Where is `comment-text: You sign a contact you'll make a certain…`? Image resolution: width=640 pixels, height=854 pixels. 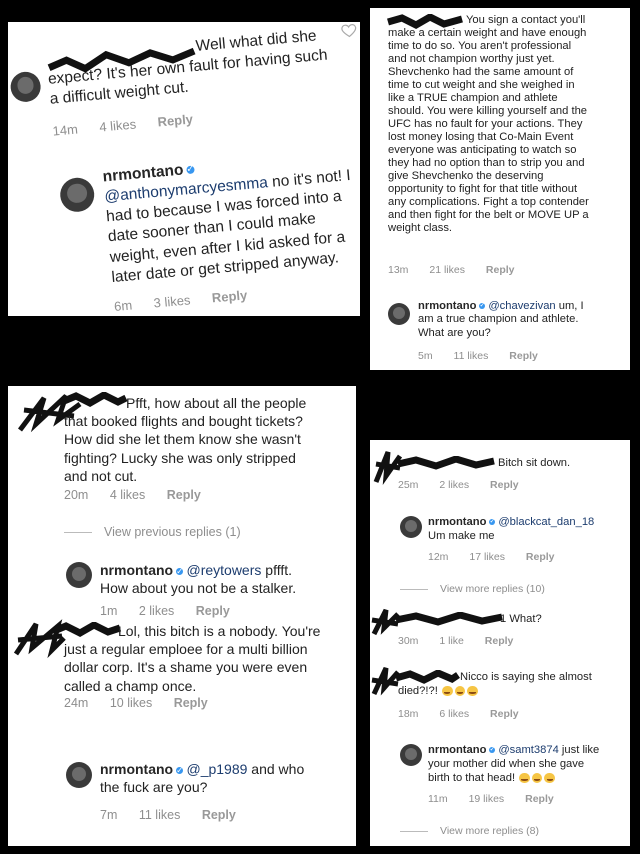 comment-text: You sign a contact you'll make a certain… is located at coordinates (488, 124).